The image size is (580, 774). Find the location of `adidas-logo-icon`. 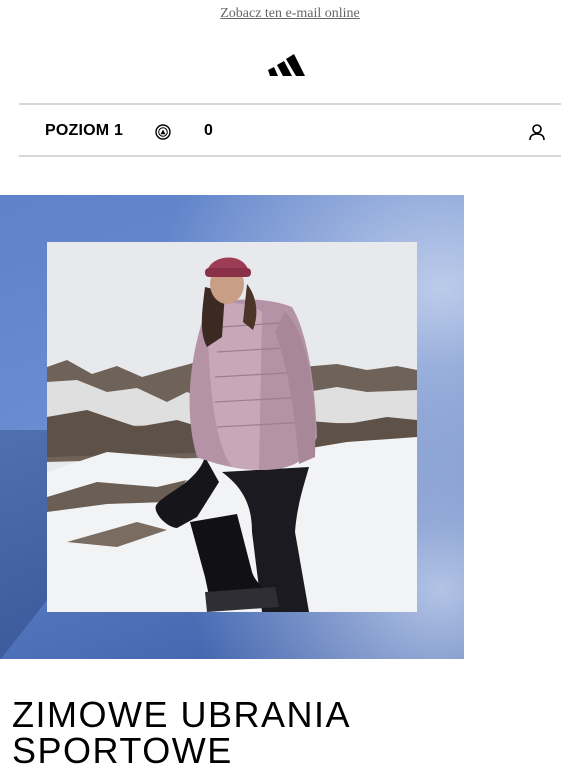

adidas-logo-icon is located at coordinates (286, 65).